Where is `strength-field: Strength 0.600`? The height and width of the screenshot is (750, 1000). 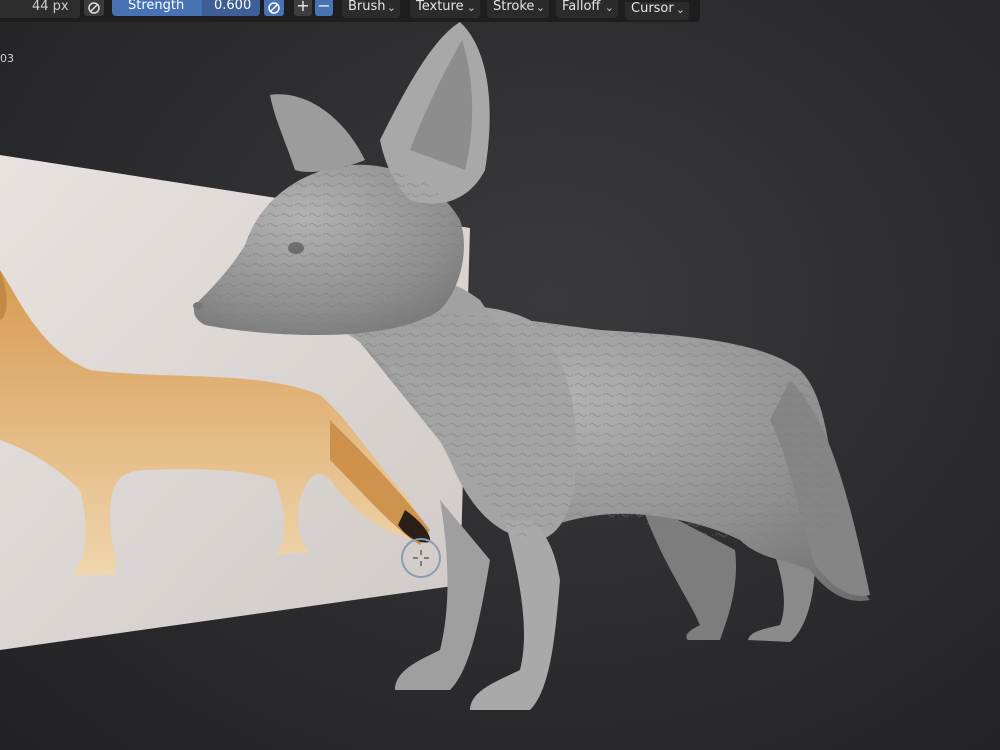 strength-field: Strength 0.600 is located at coordinates (186, 8).